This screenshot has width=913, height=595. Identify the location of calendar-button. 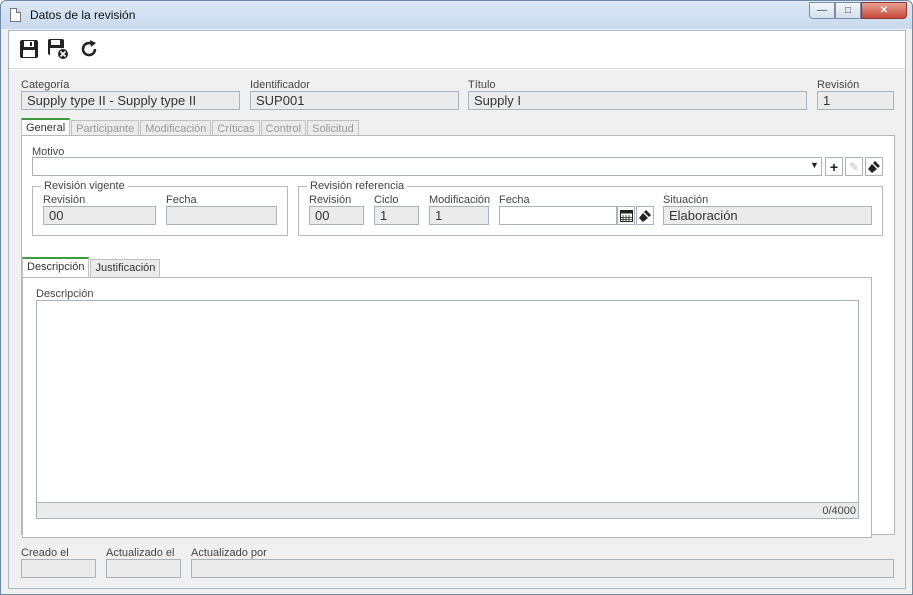
(626, 215).